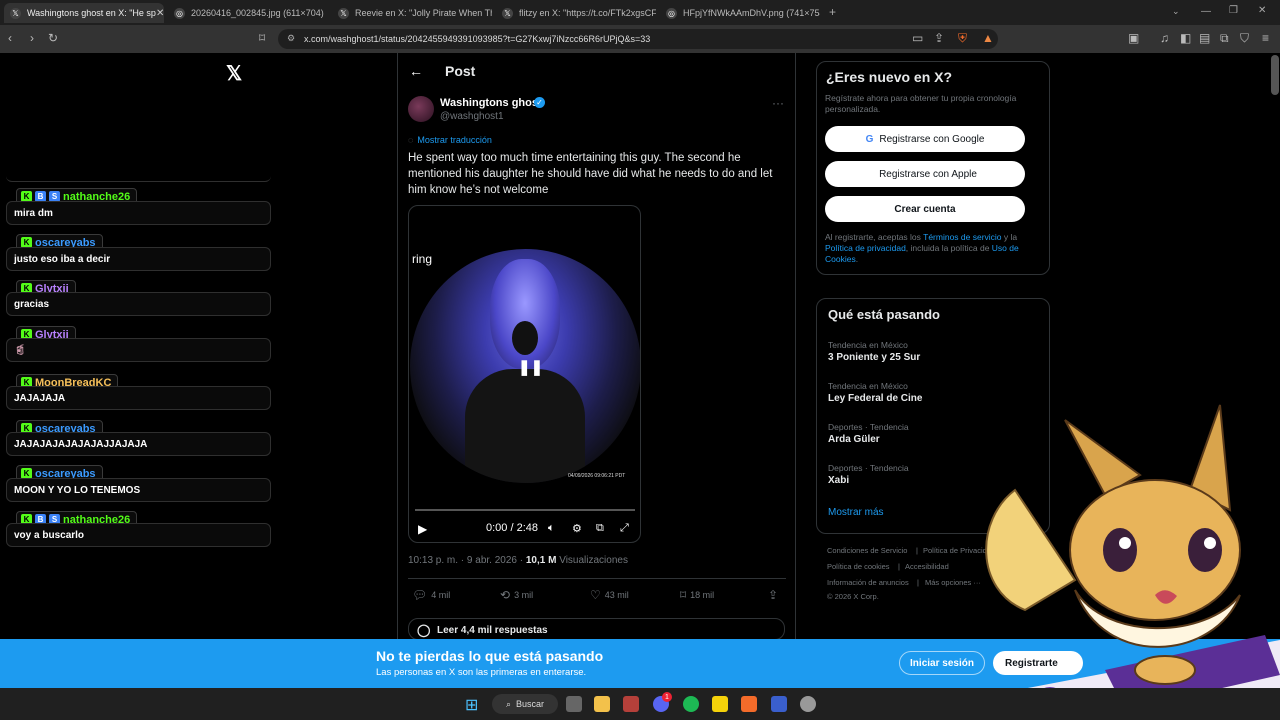 The width and height of the screenshot is (1280, 720). I want to click on pip-icon: ⧉, so click(600, 528).